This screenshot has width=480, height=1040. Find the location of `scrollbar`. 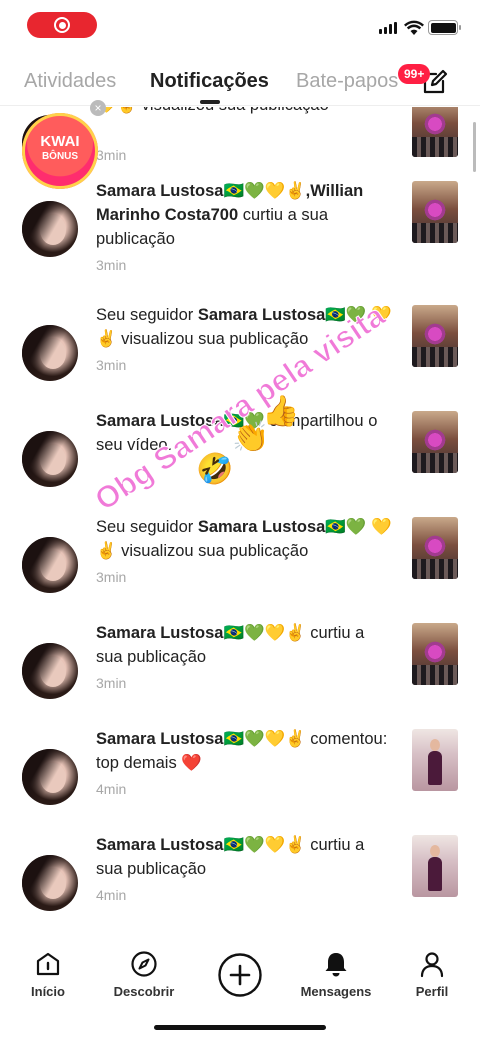

scrollbar is located at coordinates (474, 147).